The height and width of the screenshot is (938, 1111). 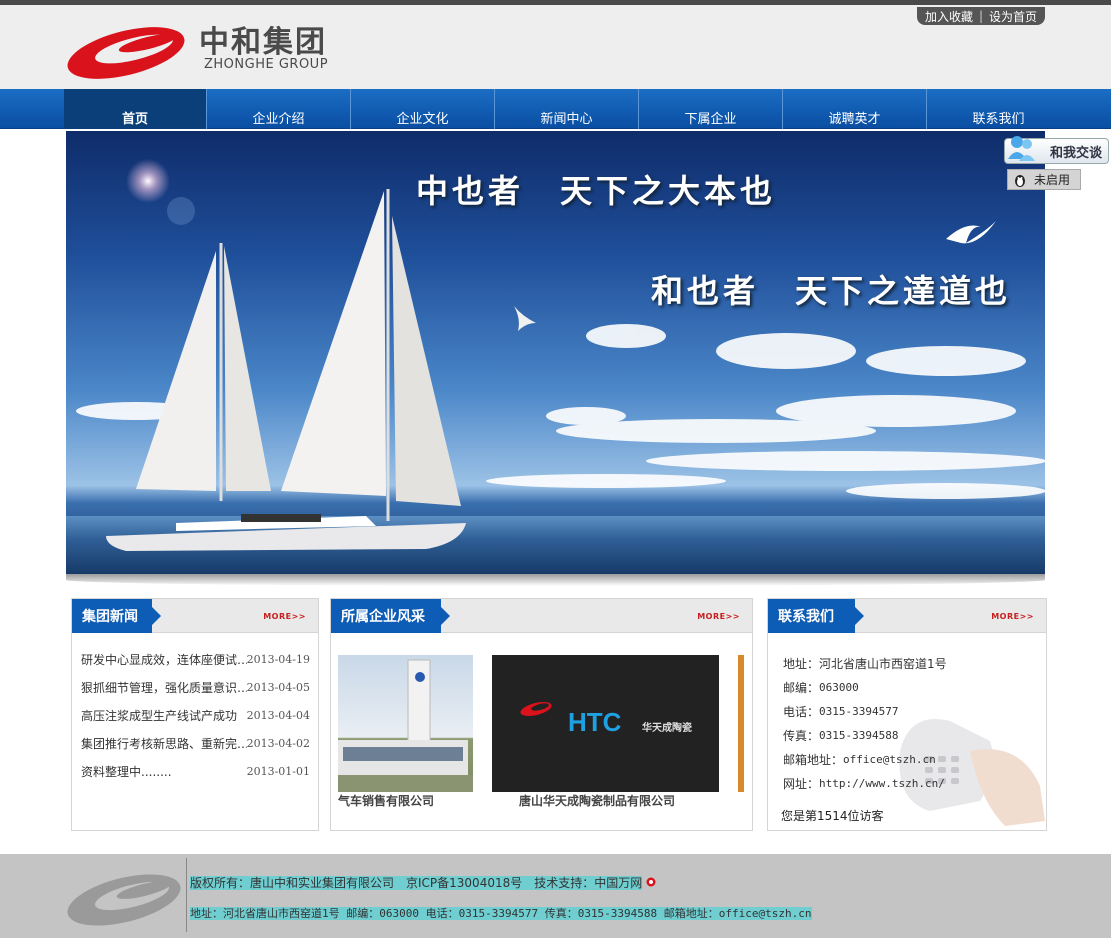 What do you see at coordinates (1020, 180) in the screenshot?
I see `qq-penguin-icon` at bounding box center [1020, 180].